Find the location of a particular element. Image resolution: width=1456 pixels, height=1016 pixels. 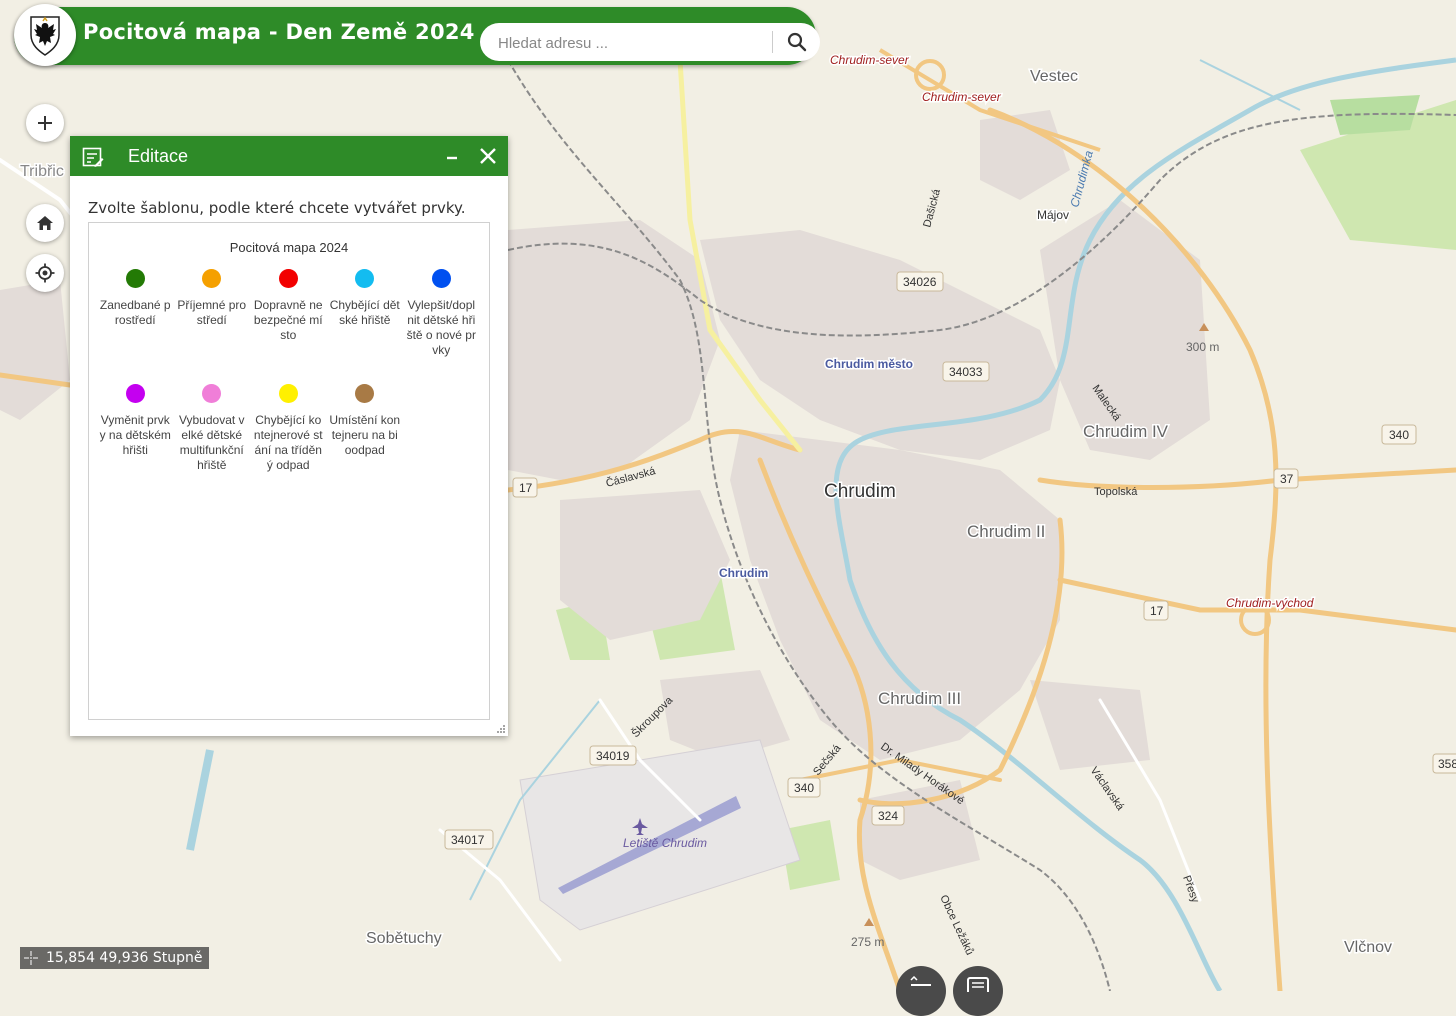

map-label-chrudim-mesto: Chrudim město is located at coordinates (869, 364).